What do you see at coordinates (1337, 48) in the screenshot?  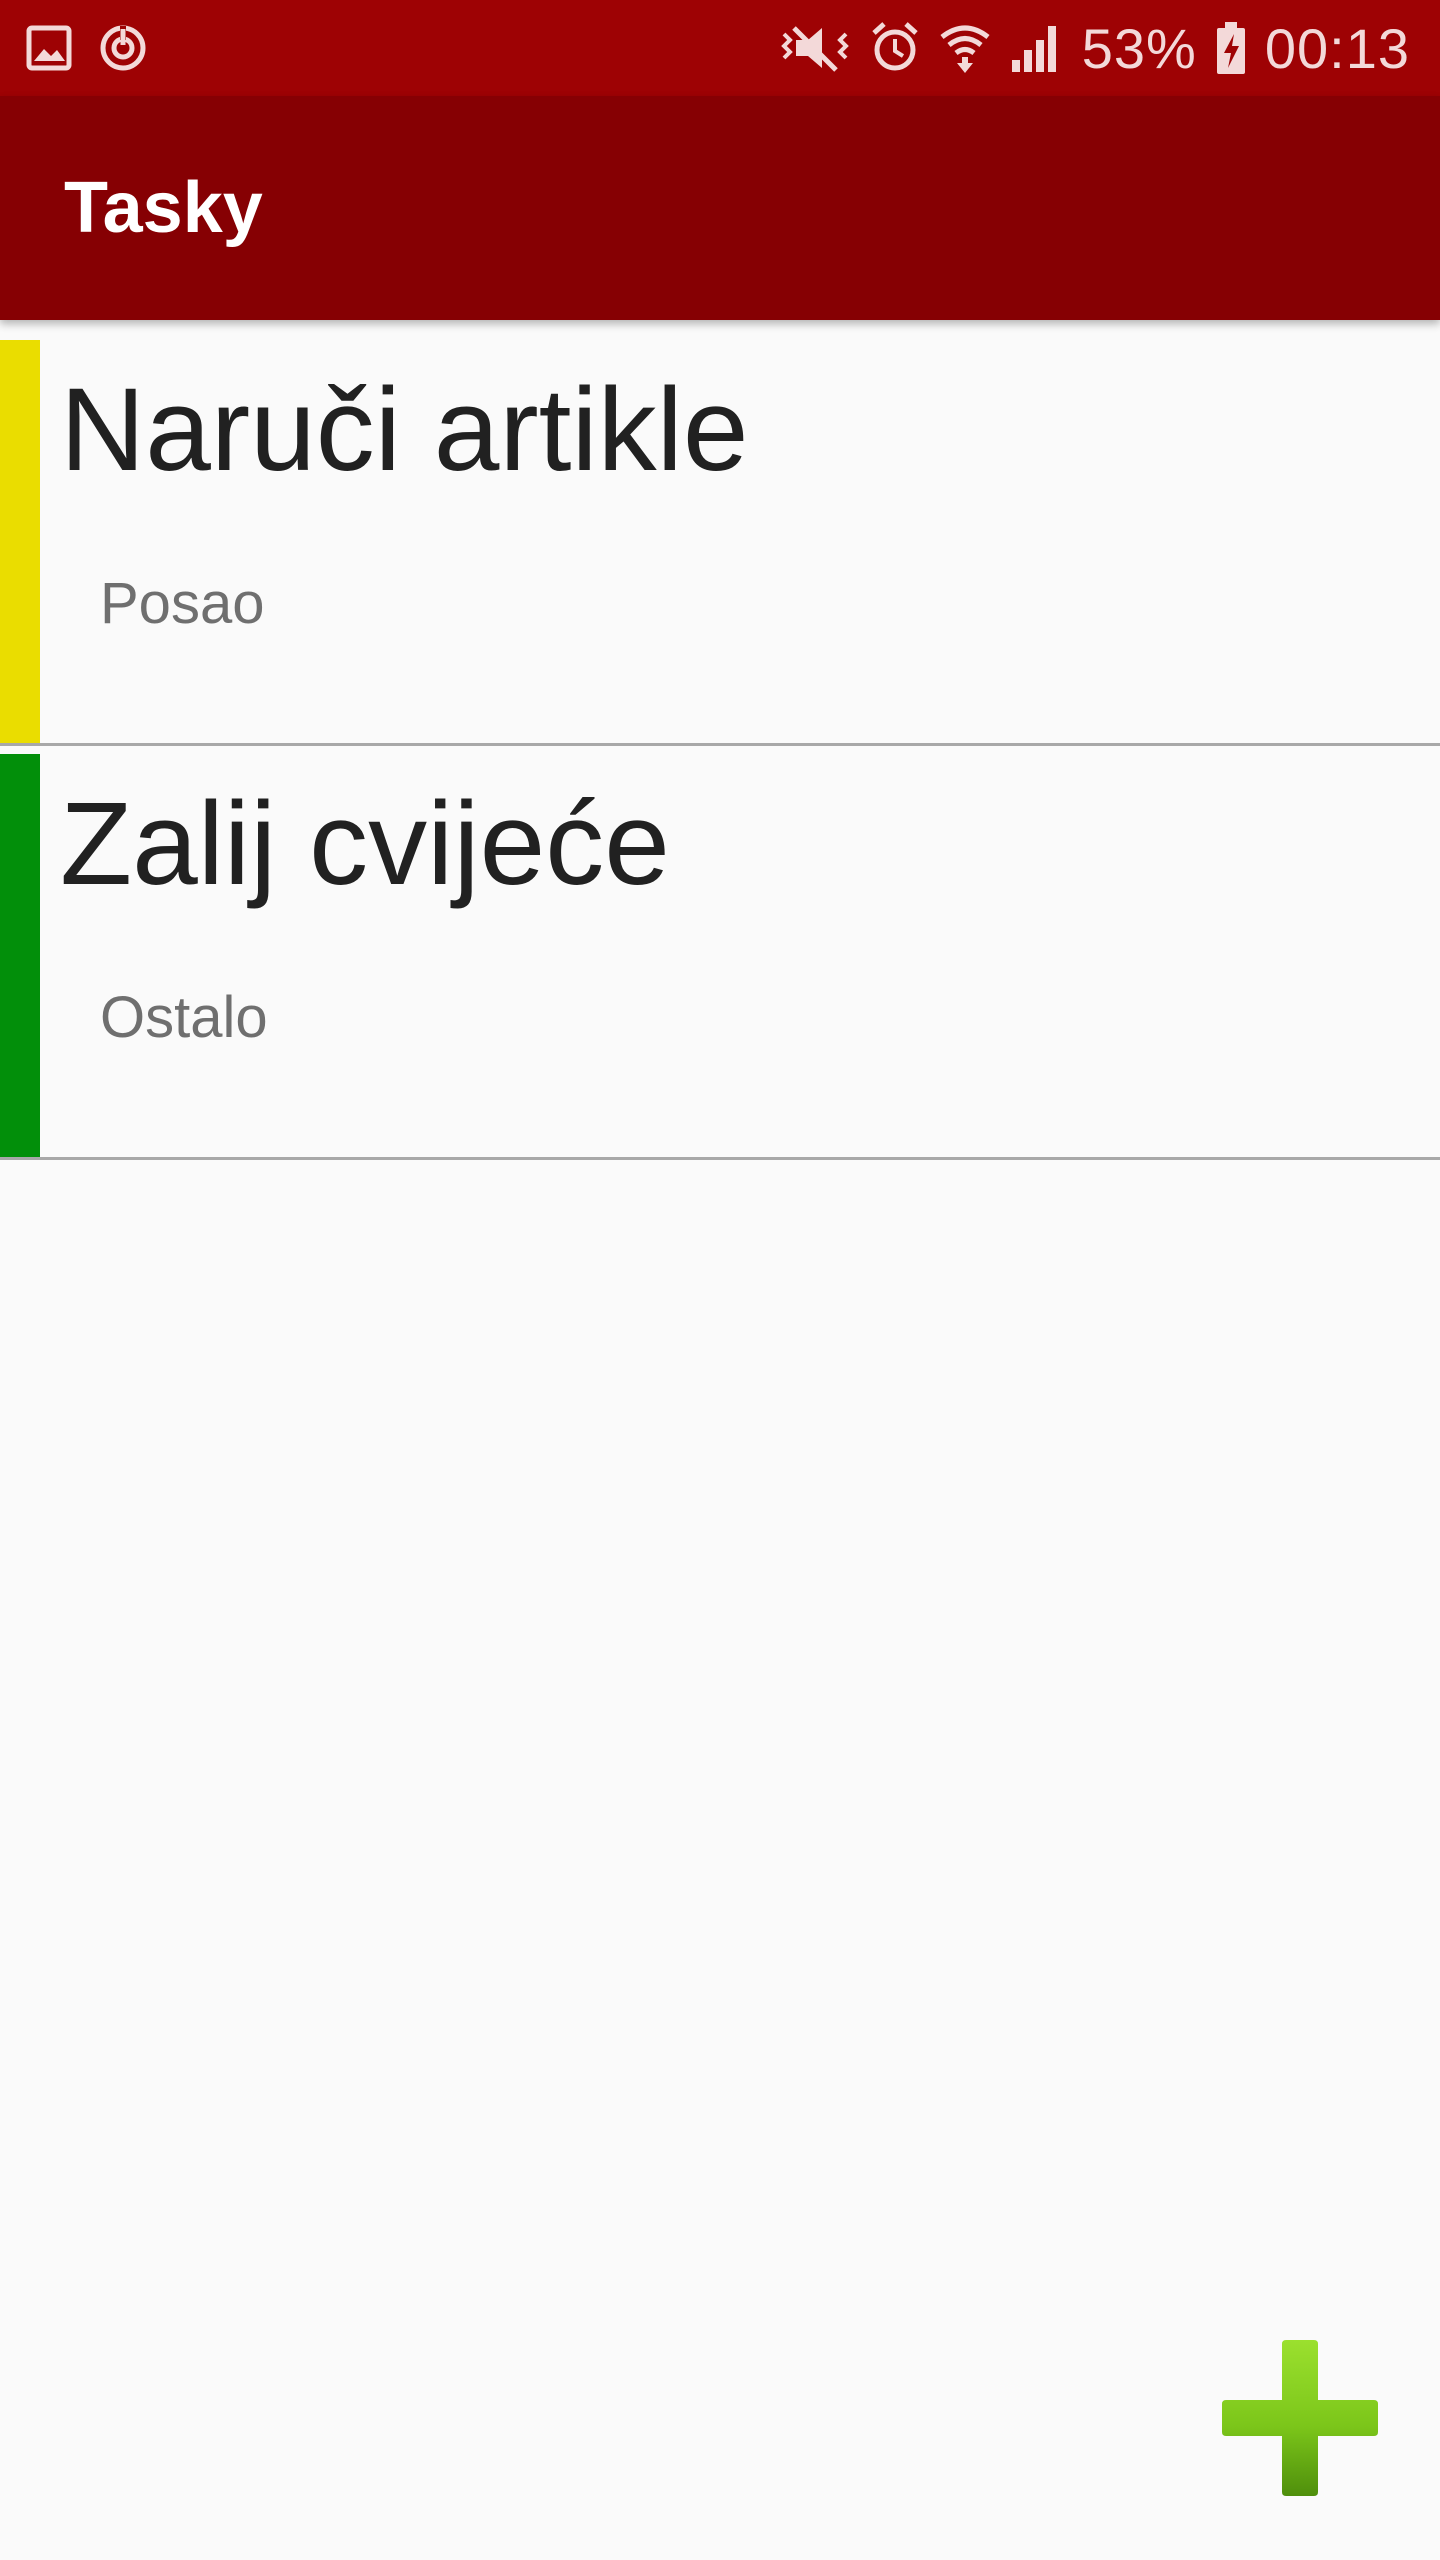 I see `status-time: 00:13` at bounding box center [1337, 48].